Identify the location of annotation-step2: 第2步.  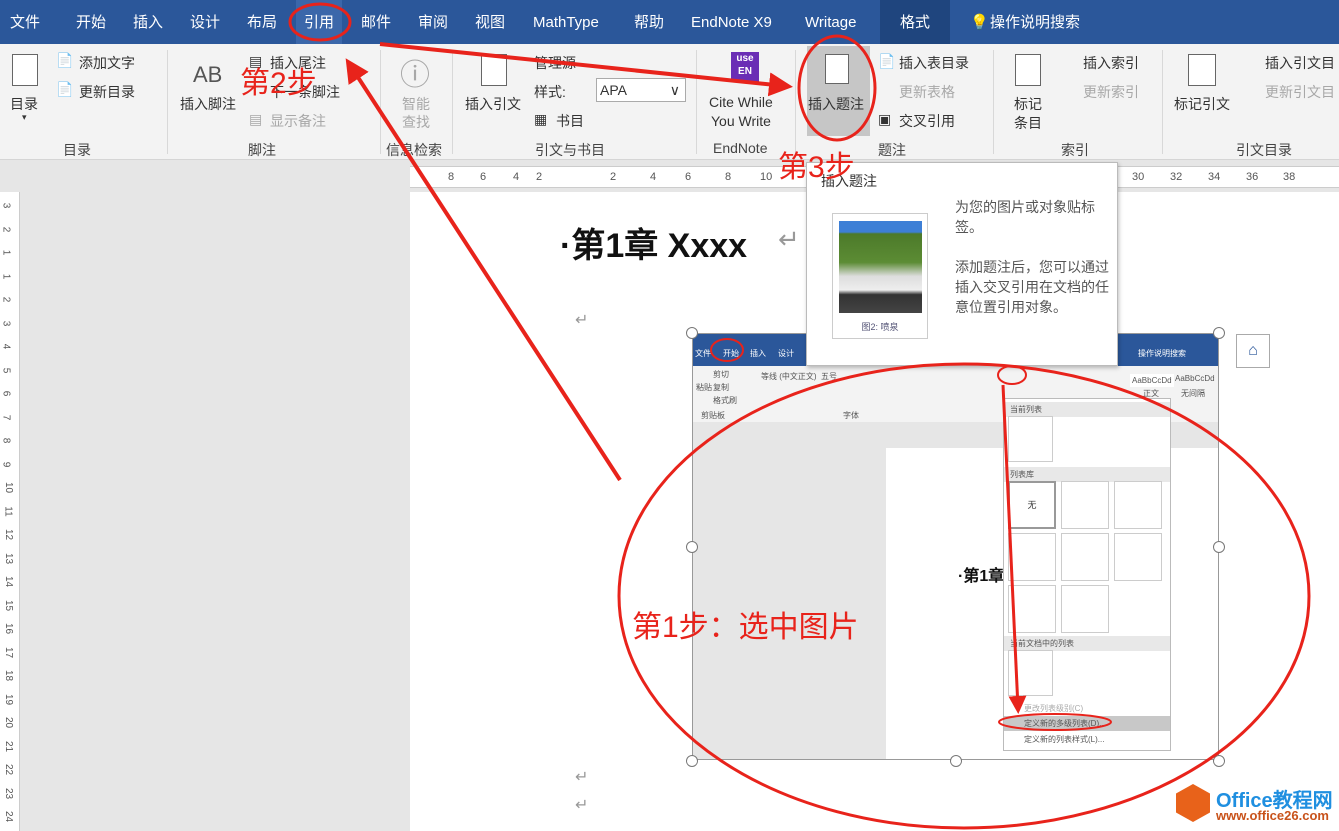
(278, 83).